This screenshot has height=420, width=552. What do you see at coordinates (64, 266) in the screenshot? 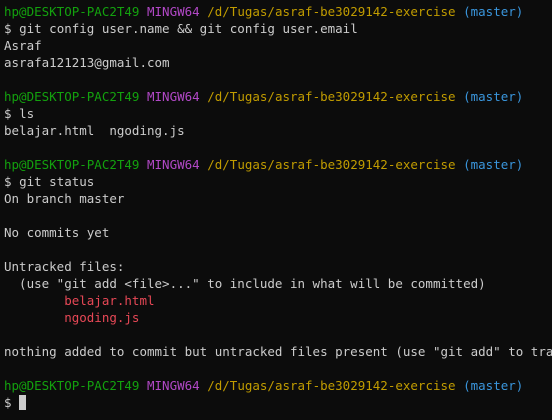
I see `output-line: Untracked files:` at bounding box center [64, 266].